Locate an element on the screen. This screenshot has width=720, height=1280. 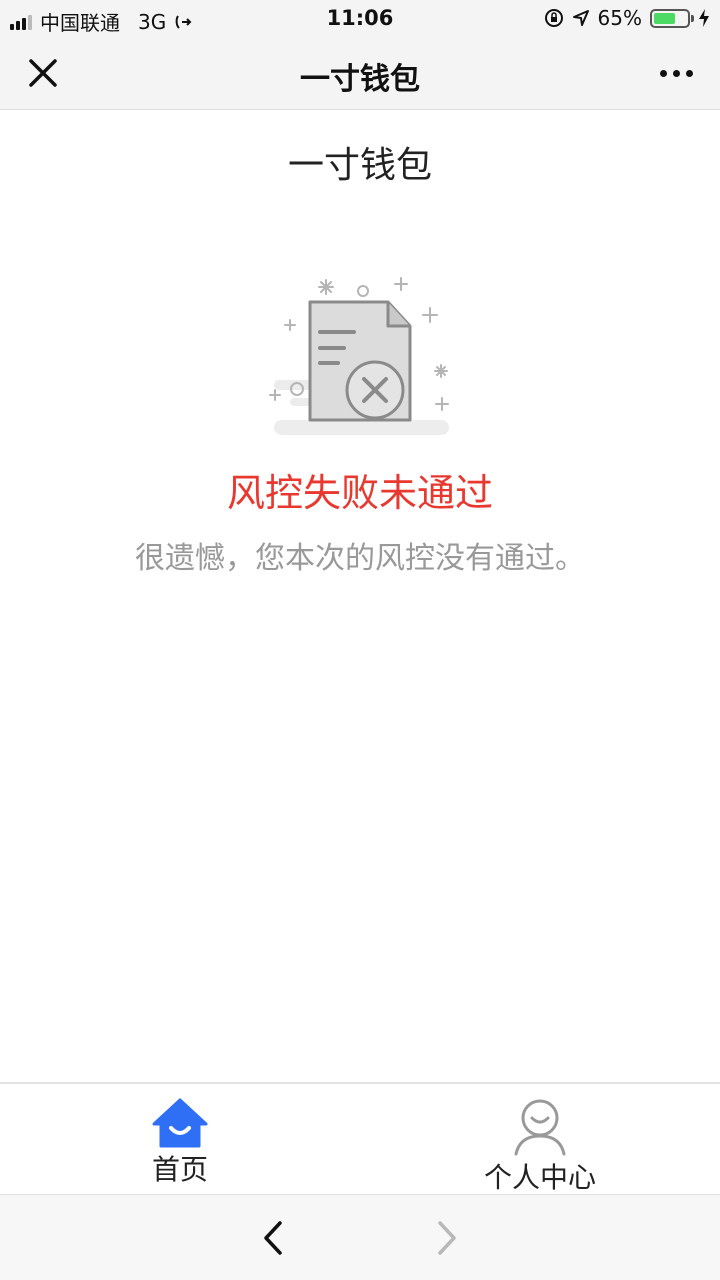
fail-title: 风控失败未通过 is located at coordinates (359, 493).